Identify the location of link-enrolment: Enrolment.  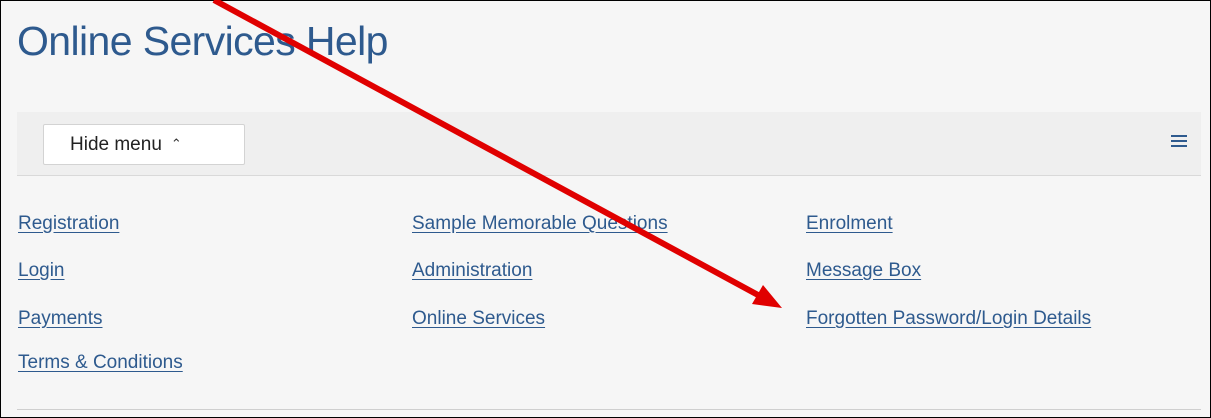
(849, 224).